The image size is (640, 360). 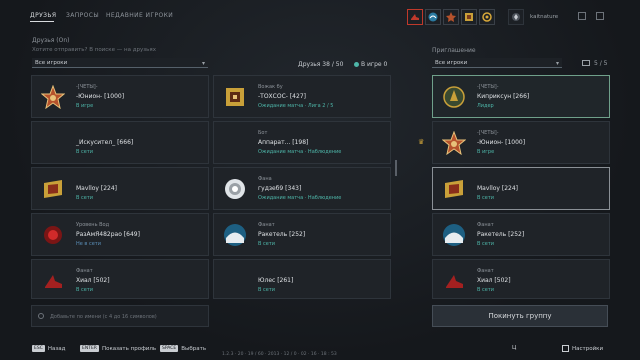 What do you see at coordinates (544, 17) in the screenshot?
I see `username: kaitnature` at bounding box center [544, 17].